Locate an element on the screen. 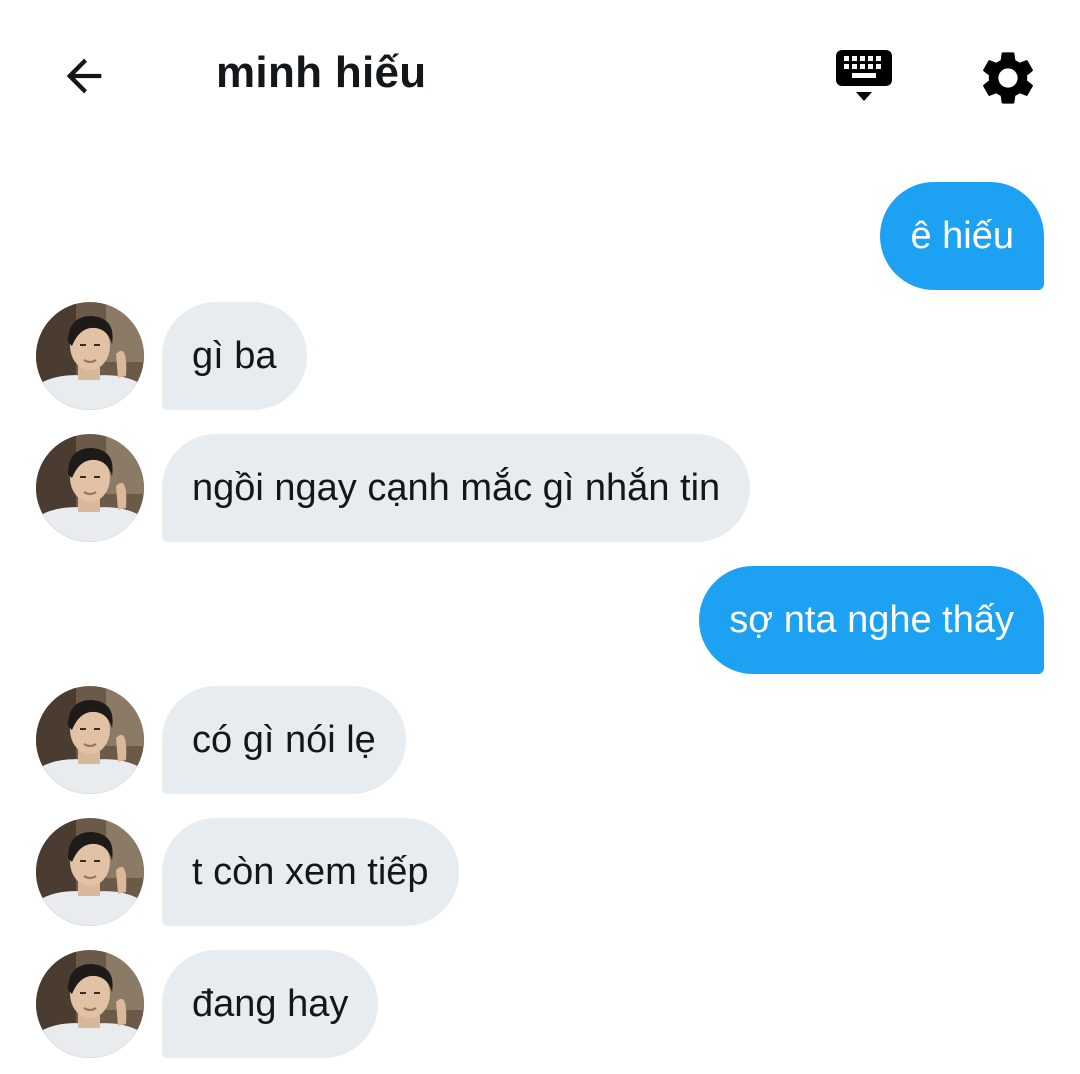  incoming-message: t còn xem tiếp is located at coordinates (310, 872).